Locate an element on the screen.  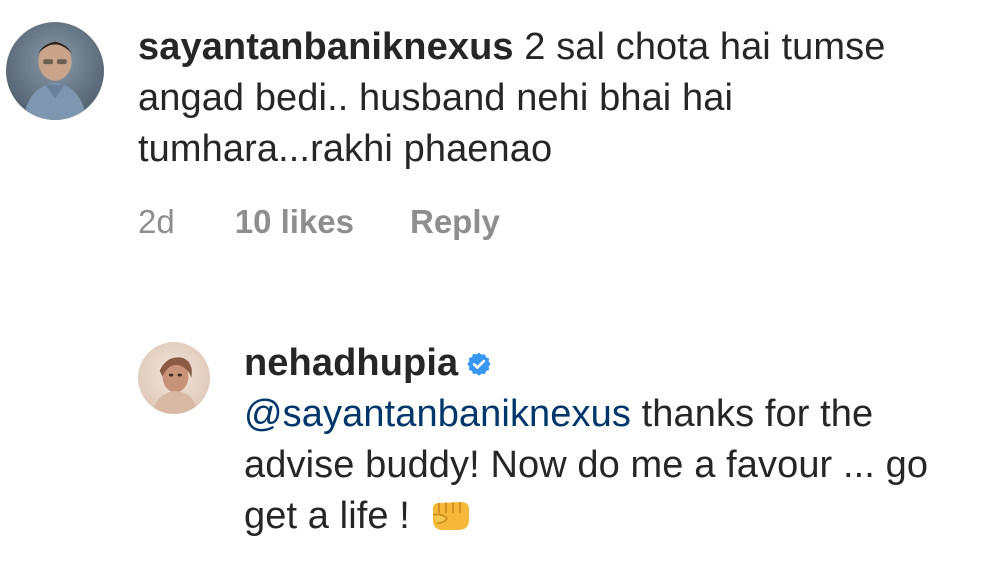
reply-button: Reply is located at coordinates (455, 222).